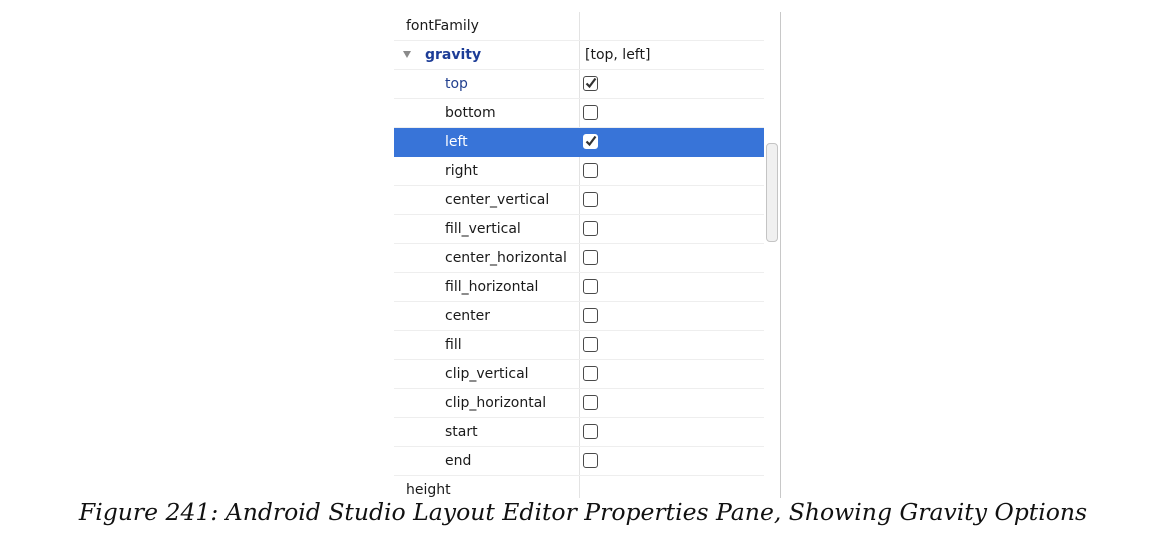 The height and width of the screenshot is (552, 1166). I want to click on option-label: fill_vertical, so click(483, 229).